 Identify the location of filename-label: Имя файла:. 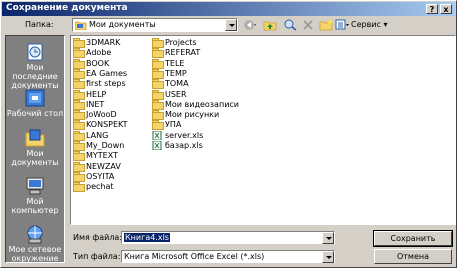
(98, 237).